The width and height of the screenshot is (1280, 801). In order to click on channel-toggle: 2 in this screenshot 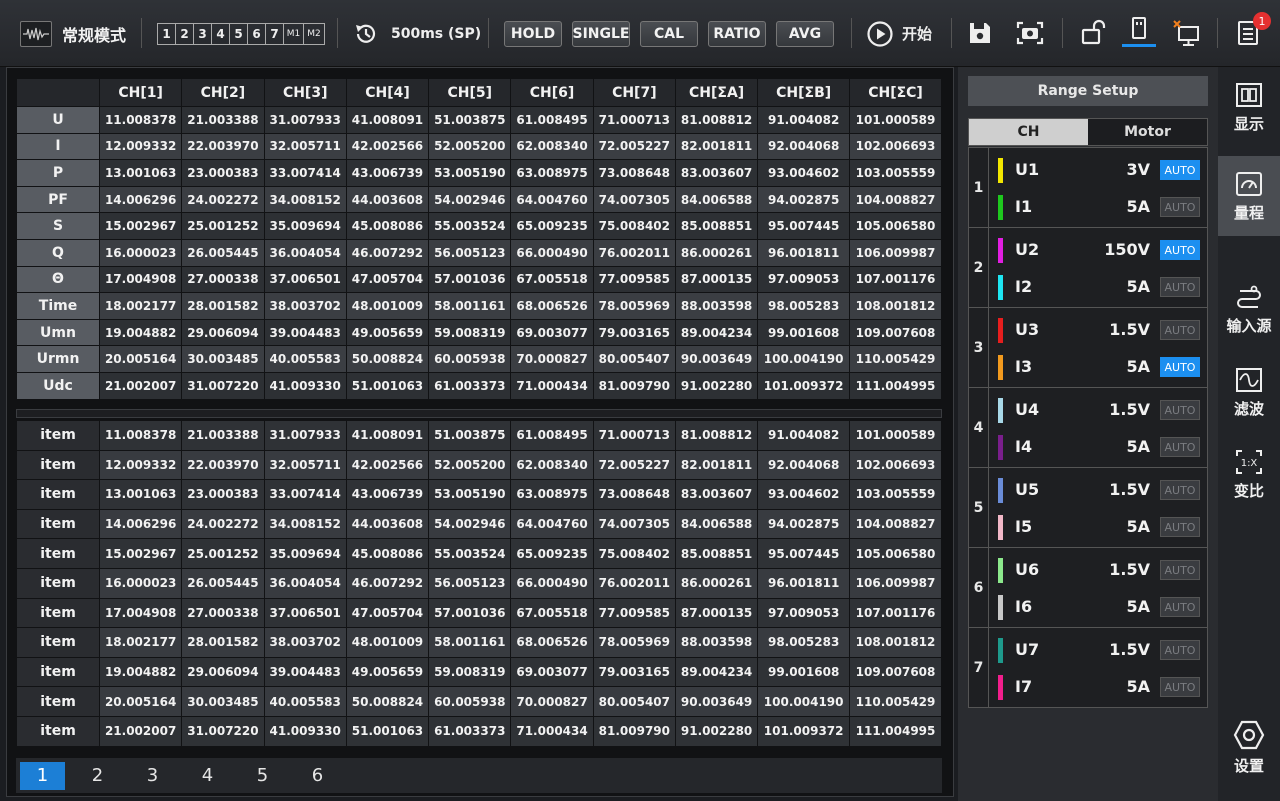, I will do `click(185, 33)`.